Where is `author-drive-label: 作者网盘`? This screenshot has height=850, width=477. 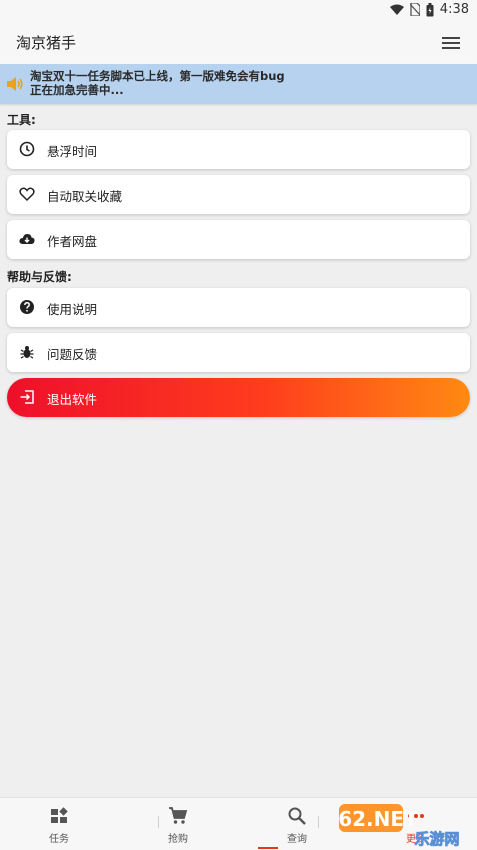
author-drive-label: 作者网盘 is located at coordinates (72, 241).